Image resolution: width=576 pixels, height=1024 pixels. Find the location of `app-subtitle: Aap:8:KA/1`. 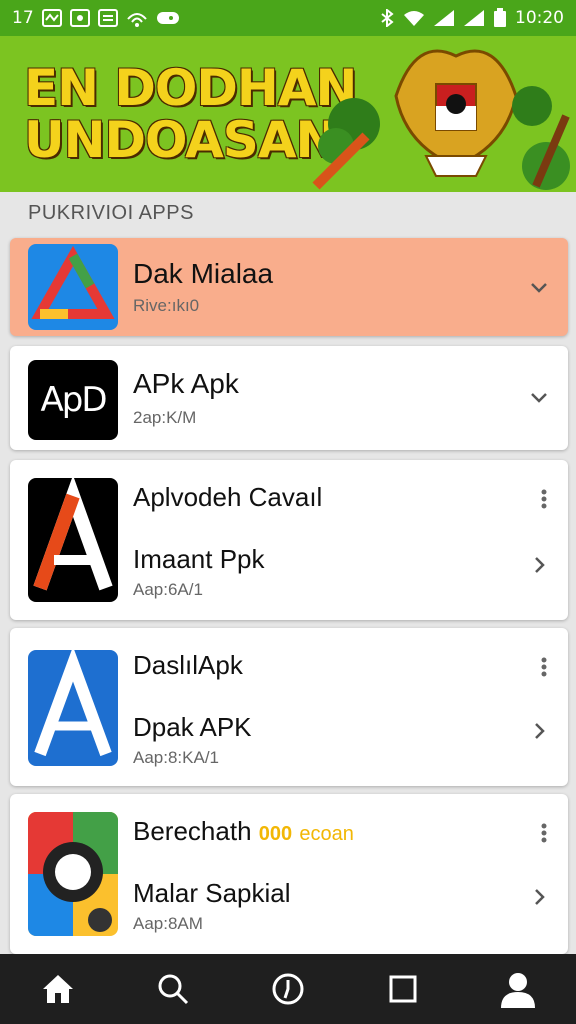

app-subtitle: Aap:8:KA/1 is located at coordinates (176, 757).